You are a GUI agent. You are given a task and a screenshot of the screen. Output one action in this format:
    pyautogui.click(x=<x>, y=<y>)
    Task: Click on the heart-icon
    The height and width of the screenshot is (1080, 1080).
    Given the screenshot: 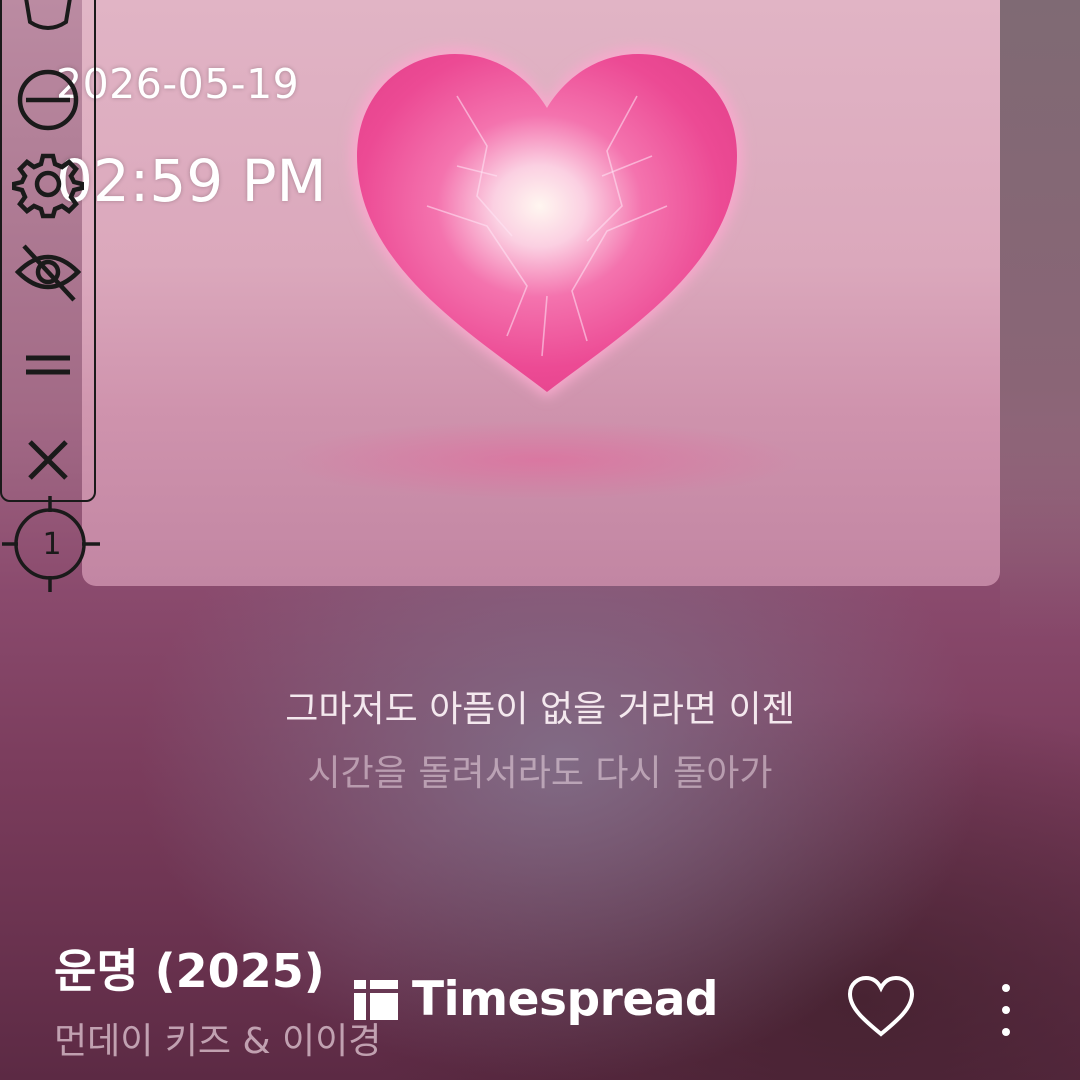 What is the action you would take?
    pyautogui.click(x=881, y=1007)
    